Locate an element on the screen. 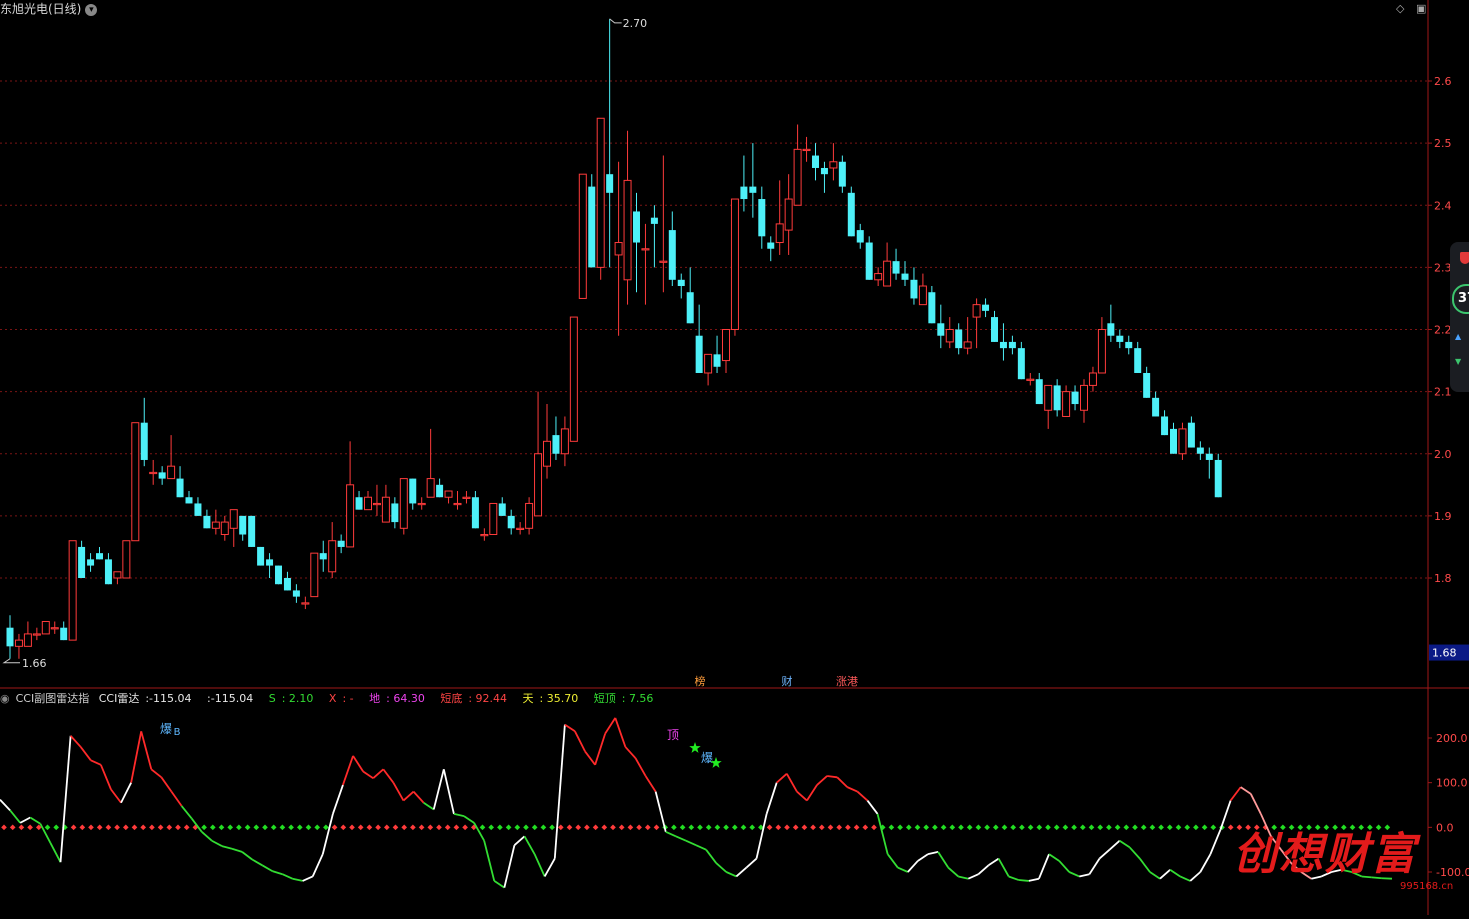 The image size is (1469, 919). side-float-widget: 37 ▲ ▼ is located at coordinates (1459, 317).